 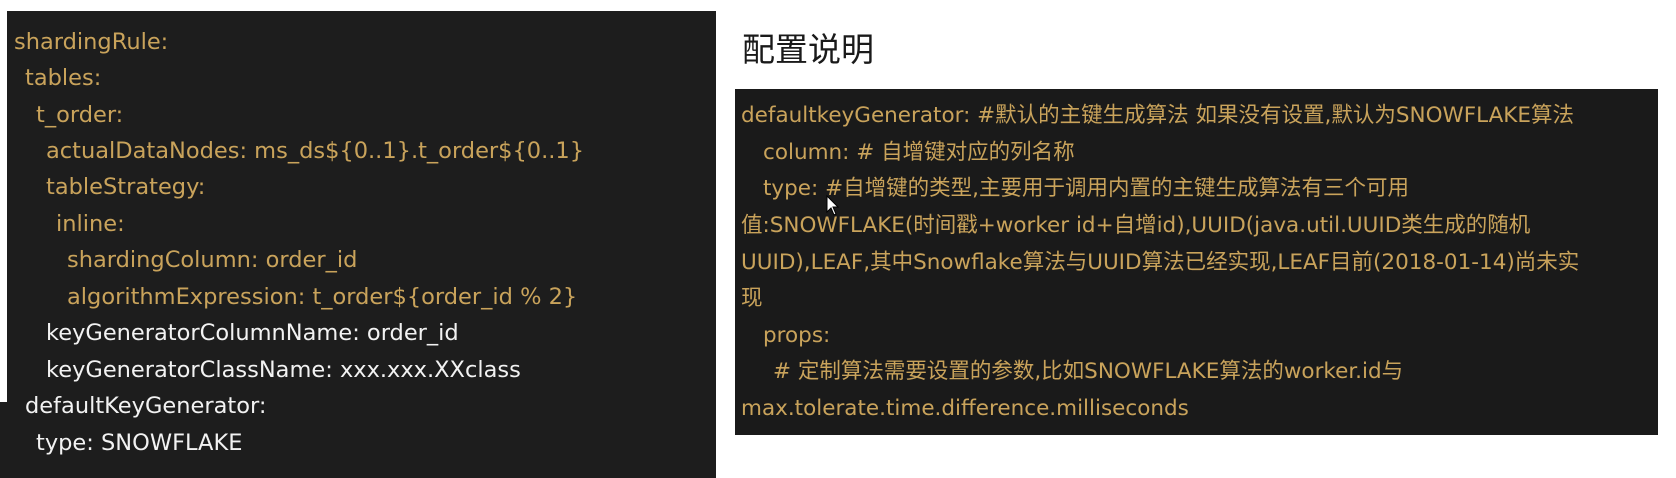 What do you see at coordinates (283, 370) in the screenshot?
I see `code-line: keyGeneratorClassName: xxx.xxx.XXclass` at bounding box center [283, 370].